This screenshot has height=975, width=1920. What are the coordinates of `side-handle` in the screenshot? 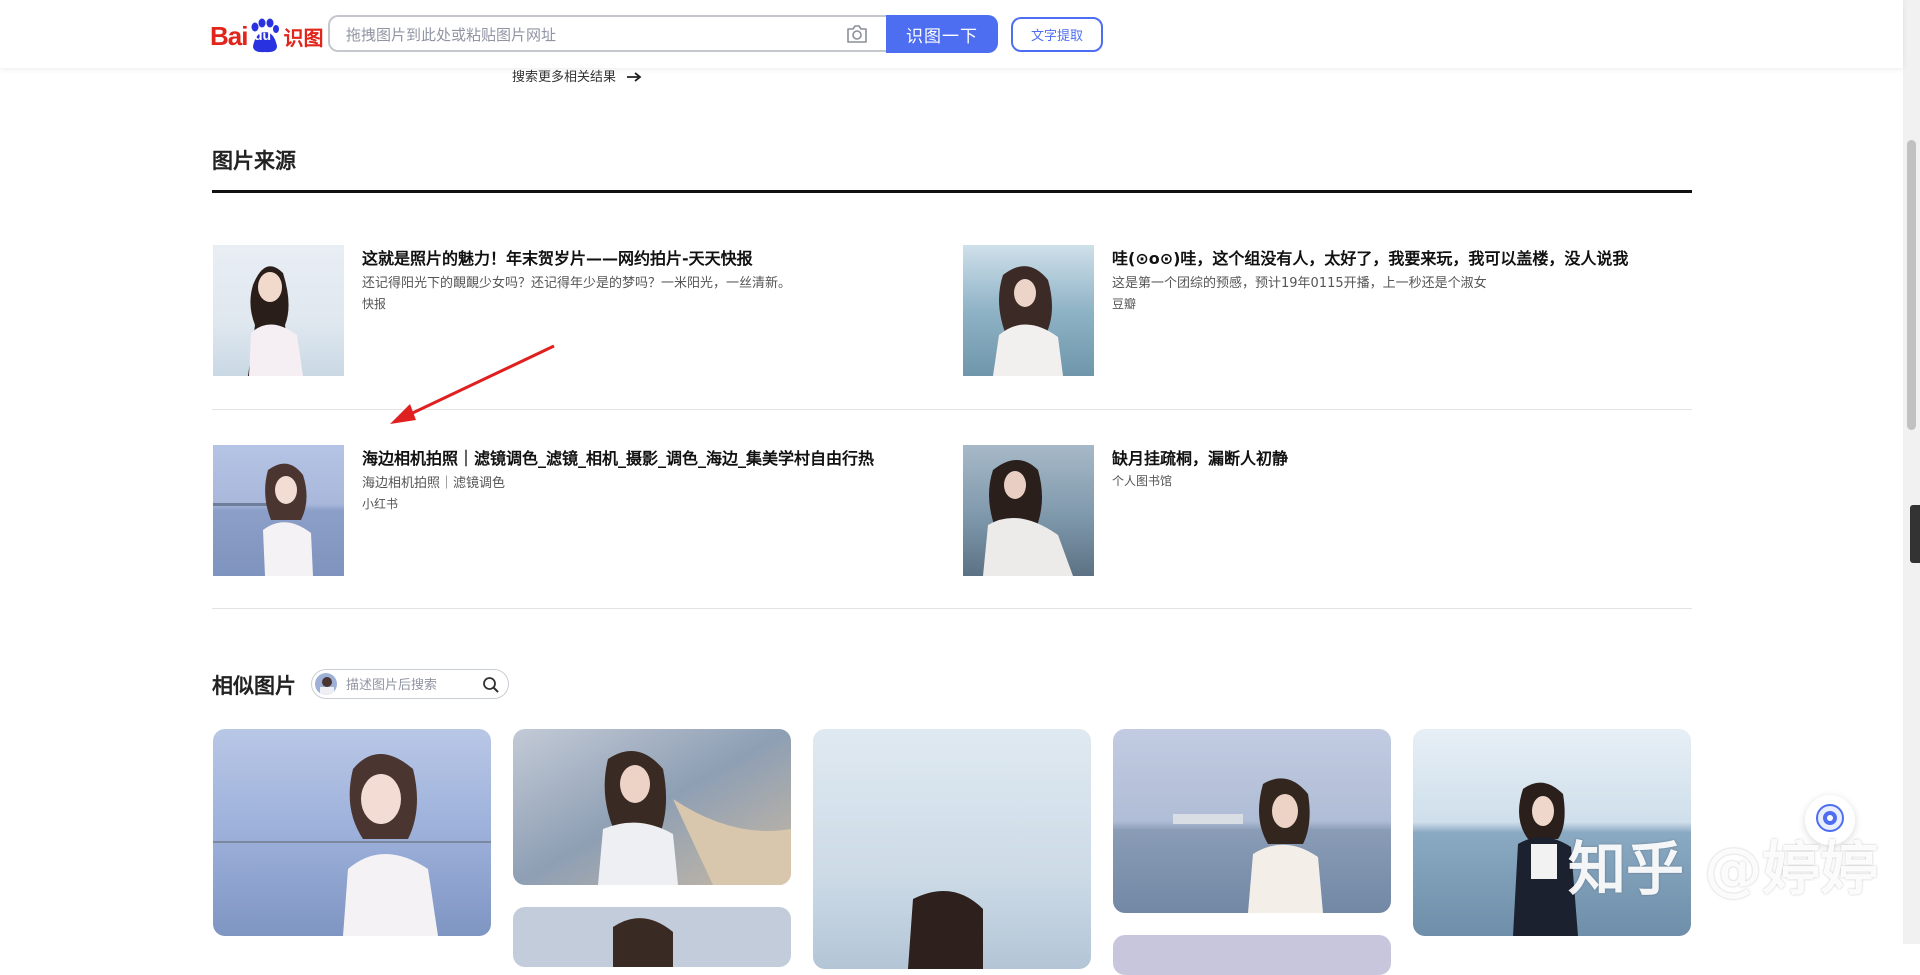 It's located at (1915, 534).